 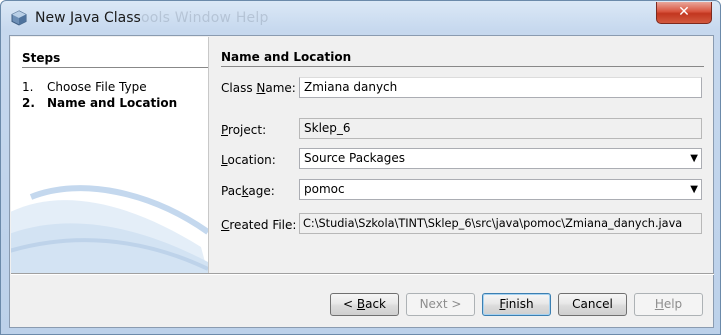 What do you see at coordinates (286, 57) in the screenshot?
I see `section-heading: Name and Location` at bounding box center [286, 57].